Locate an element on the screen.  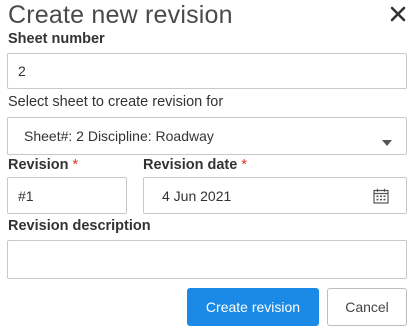
select-sheet-label: Select sheet to create revision for is located at coordinates (116, 102).